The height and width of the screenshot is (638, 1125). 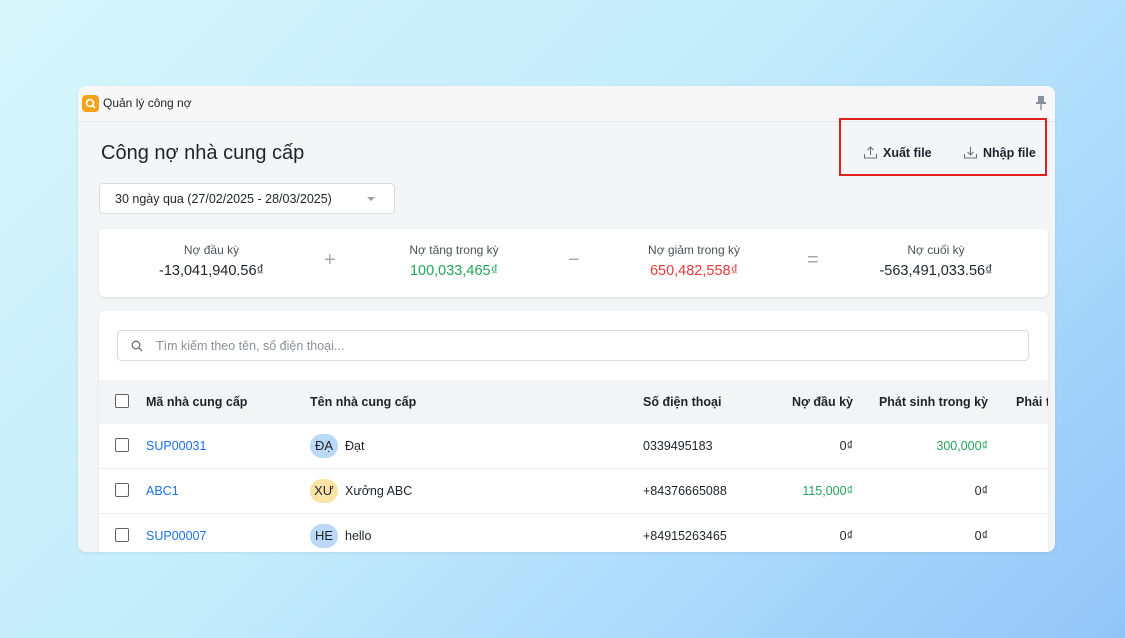 I want to click on import-file-button: Nhập file, so click(x=999, y=152).